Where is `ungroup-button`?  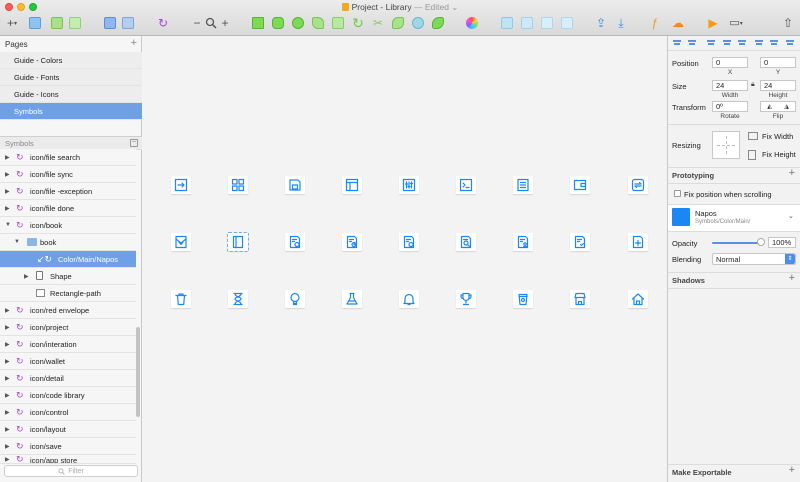 ungroup-button is located at coordinates (75, 23).